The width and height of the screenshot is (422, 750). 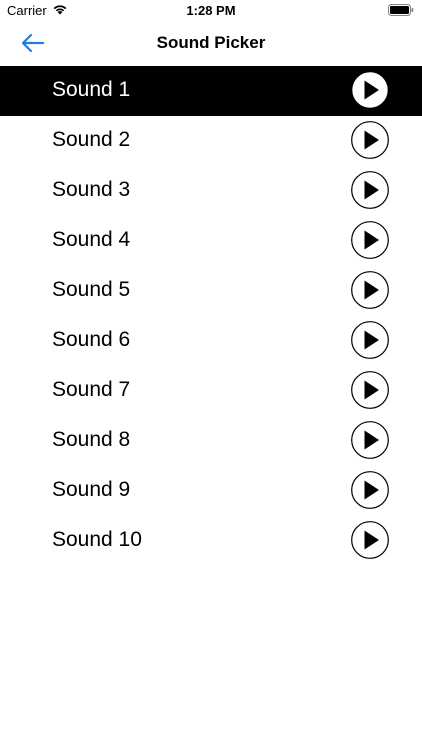 What do you see at coordinates (211, 441) in the screenshot?
I see `sound-row-8: Sound 8` at bounding box center [211, 441].